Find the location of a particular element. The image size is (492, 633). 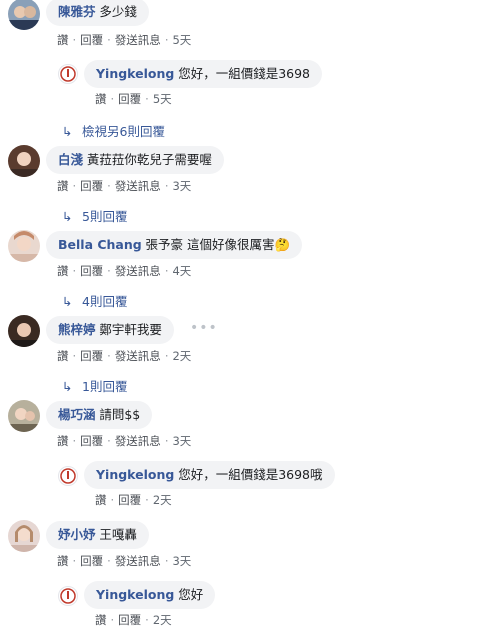

comment-bubble: 白淺 黃菈菈你乾兒子需要喔 is located at coordinates (135, 160).